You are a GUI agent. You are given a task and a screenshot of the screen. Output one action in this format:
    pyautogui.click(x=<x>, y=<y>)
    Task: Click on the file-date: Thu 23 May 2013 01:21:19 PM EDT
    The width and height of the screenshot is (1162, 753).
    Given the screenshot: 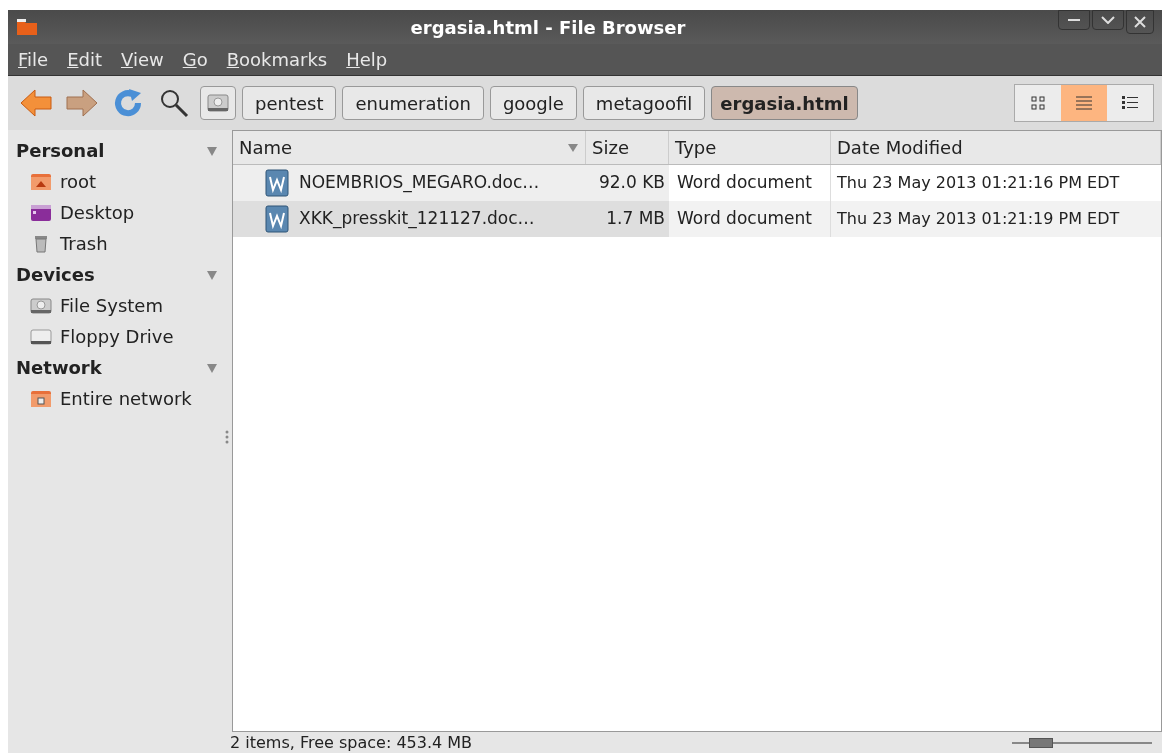 What is the action you would take?
    pyautogui.click(x=978, y=219)
    